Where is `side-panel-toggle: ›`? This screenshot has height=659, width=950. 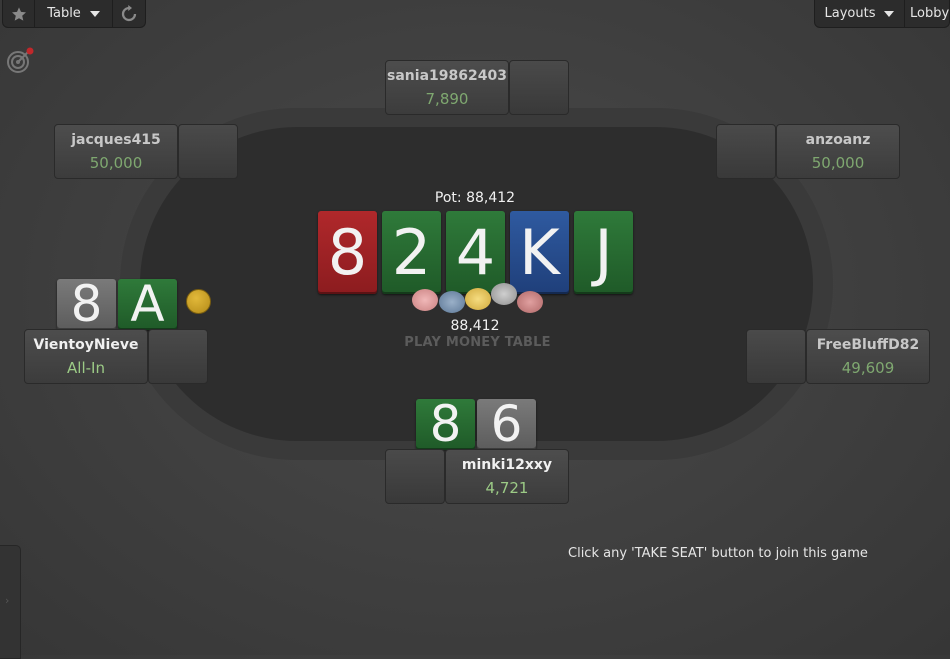 side-panel-toggle: › is located at coordinates (10, 602).